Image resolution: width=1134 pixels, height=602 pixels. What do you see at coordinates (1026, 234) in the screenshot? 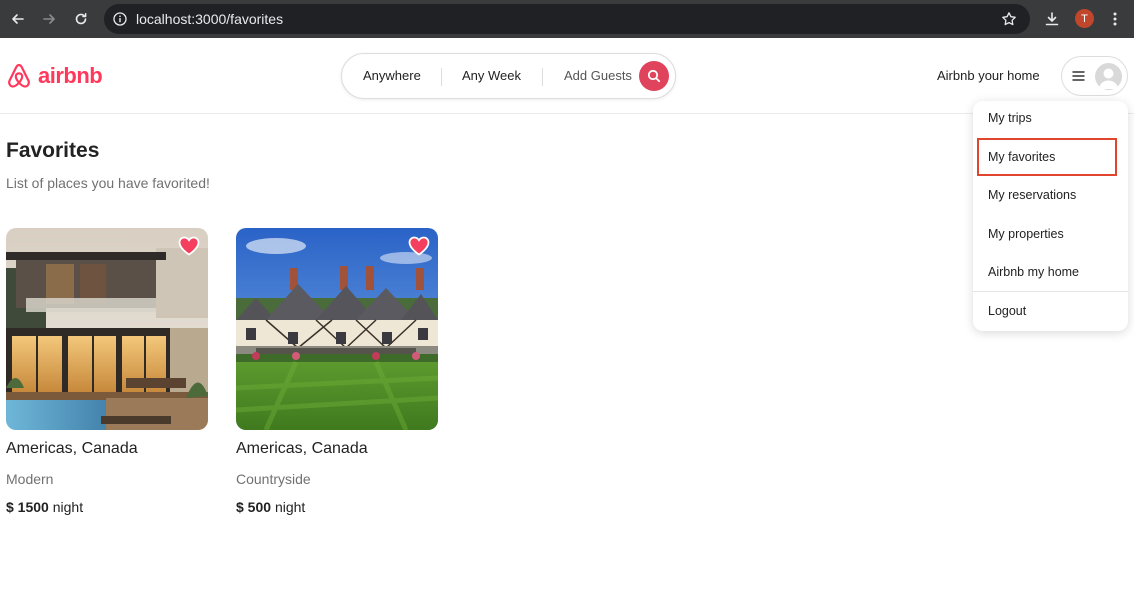
I see `menu-item-my-properties: My properties` at bounding box center [1026, 234].